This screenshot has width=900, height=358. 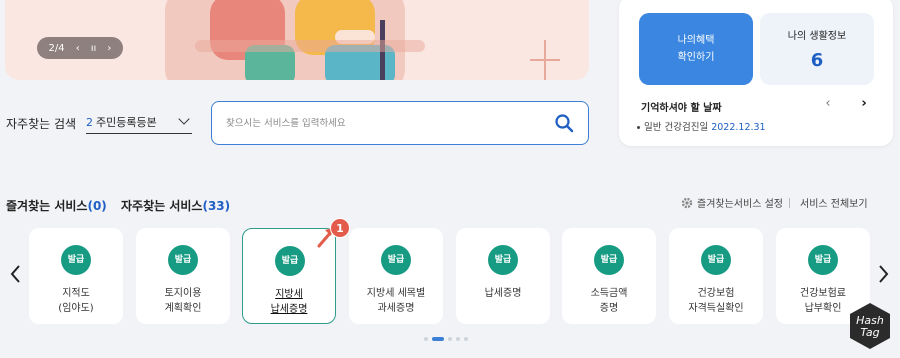 I want to click on my-benefits-button: 나의혜택 확인하기, so click(x=696, y=49).